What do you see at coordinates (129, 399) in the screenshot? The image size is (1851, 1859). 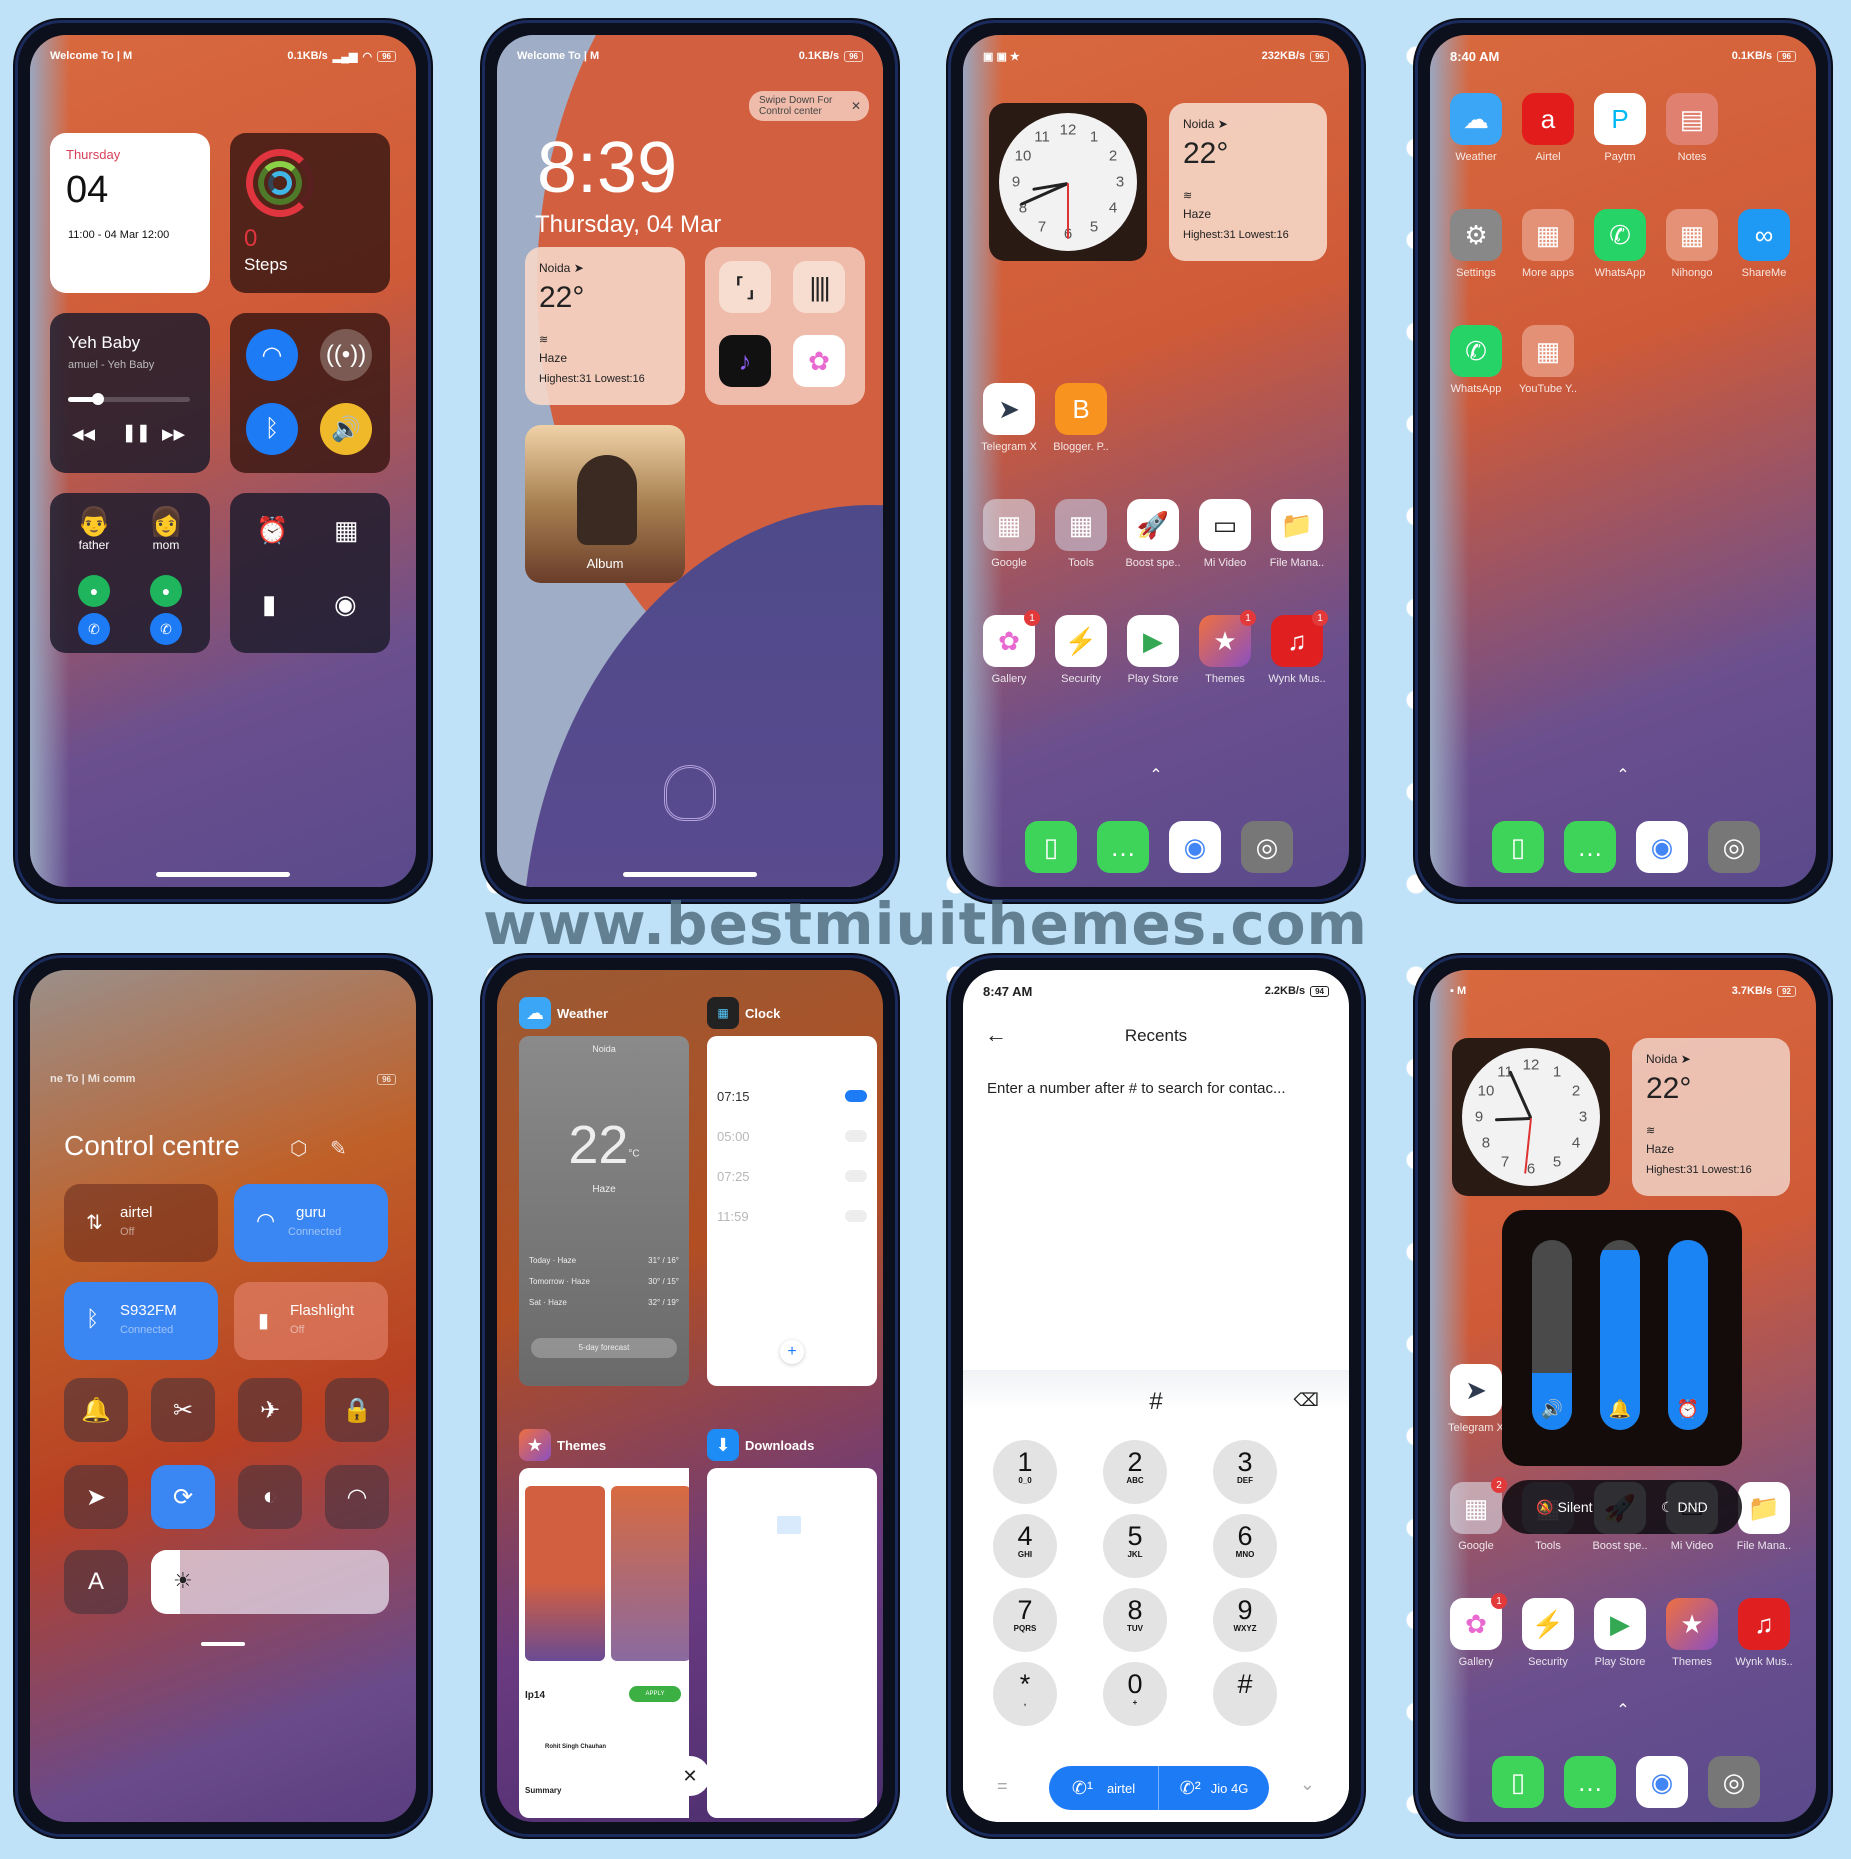 I see `track-progress` at bounding box center [129, 399].